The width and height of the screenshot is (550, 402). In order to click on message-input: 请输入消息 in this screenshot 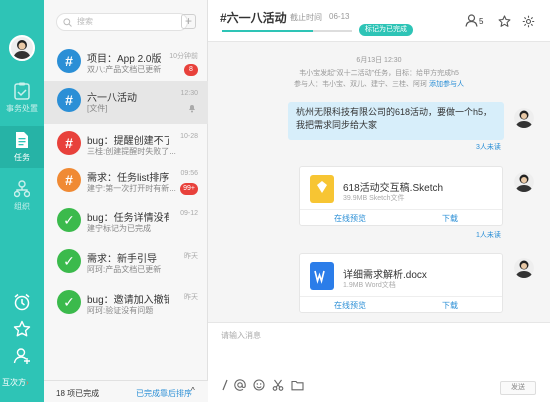, I will do `click(241, 335)`.